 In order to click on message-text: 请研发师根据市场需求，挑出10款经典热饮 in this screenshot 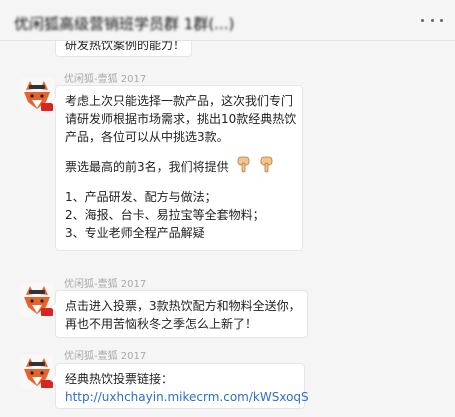, I will do `click(181, 119)`.